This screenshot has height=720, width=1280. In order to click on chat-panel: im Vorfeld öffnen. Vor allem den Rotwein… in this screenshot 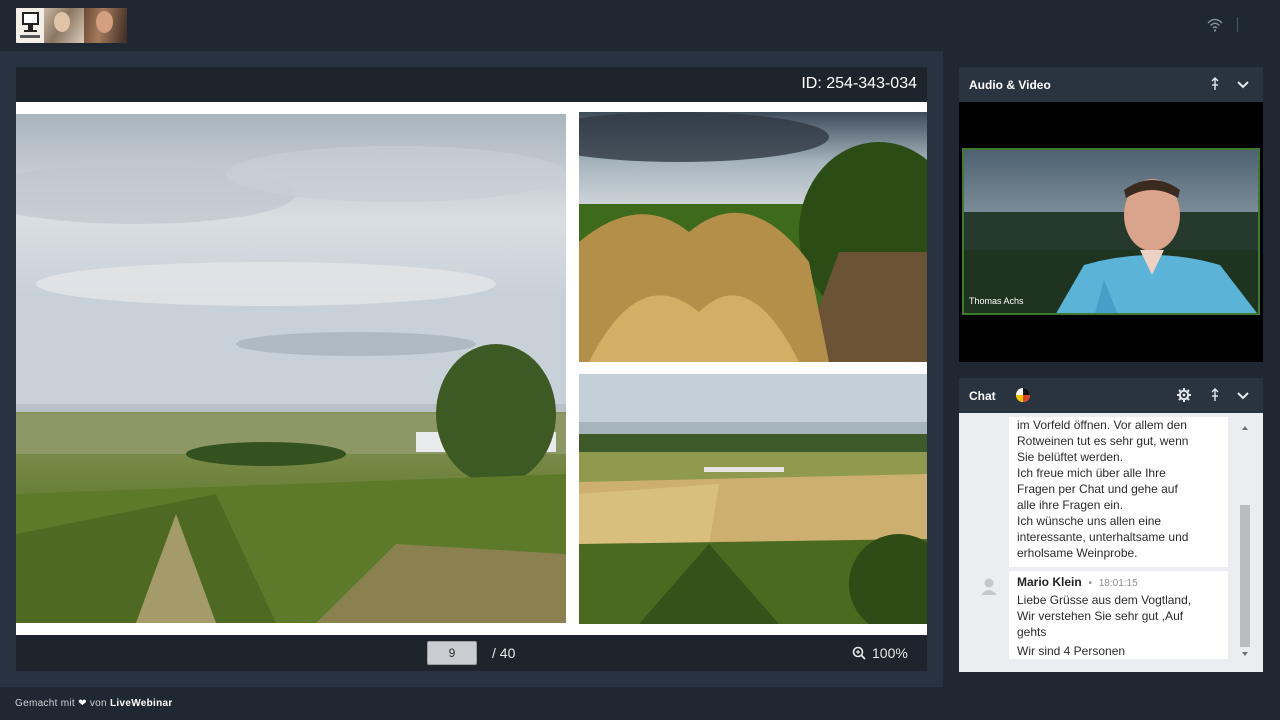, I will do `click(1111, 542)`.